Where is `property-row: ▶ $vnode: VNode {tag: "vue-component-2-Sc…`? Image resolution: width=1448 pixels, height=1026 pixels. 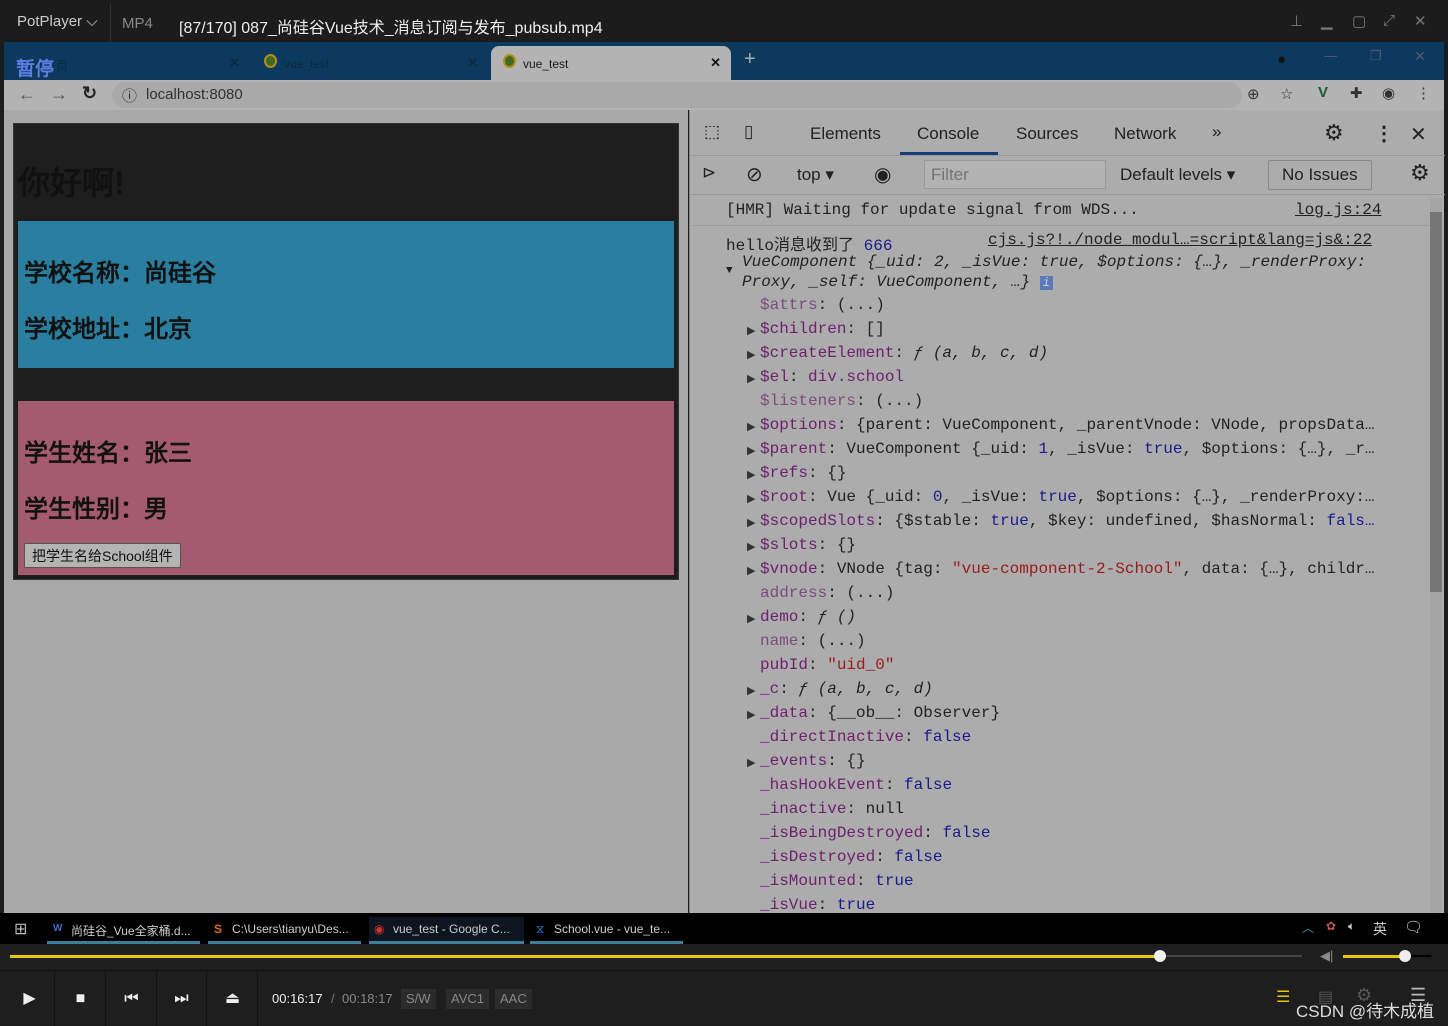
property-row: ▶ $vnode: VNode {tag: "vue-component-2-Sc… is located at coordinates (1061, 572).